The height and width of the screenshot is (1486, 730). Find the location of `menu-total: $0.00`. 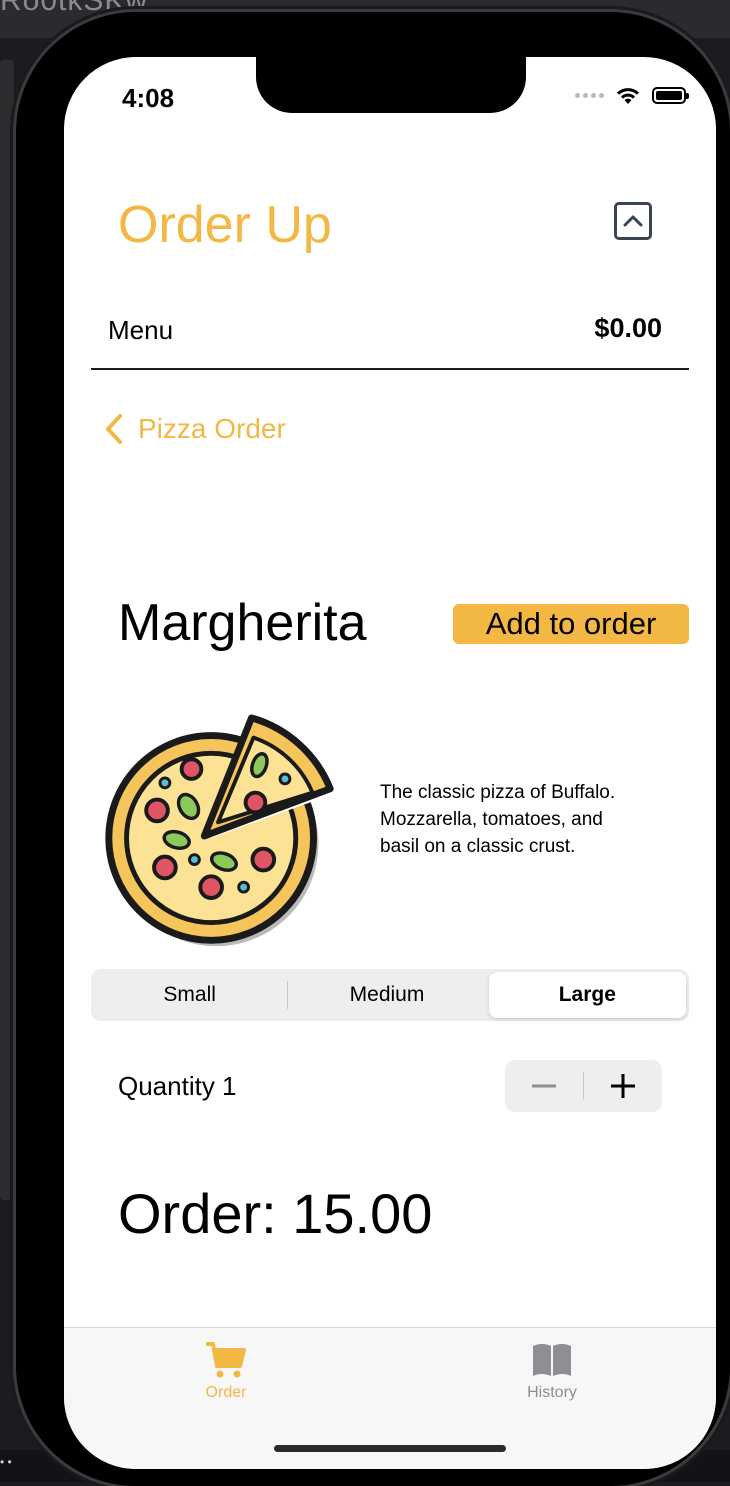

menu-total: $0.00 is located at coordinates (628, 328).